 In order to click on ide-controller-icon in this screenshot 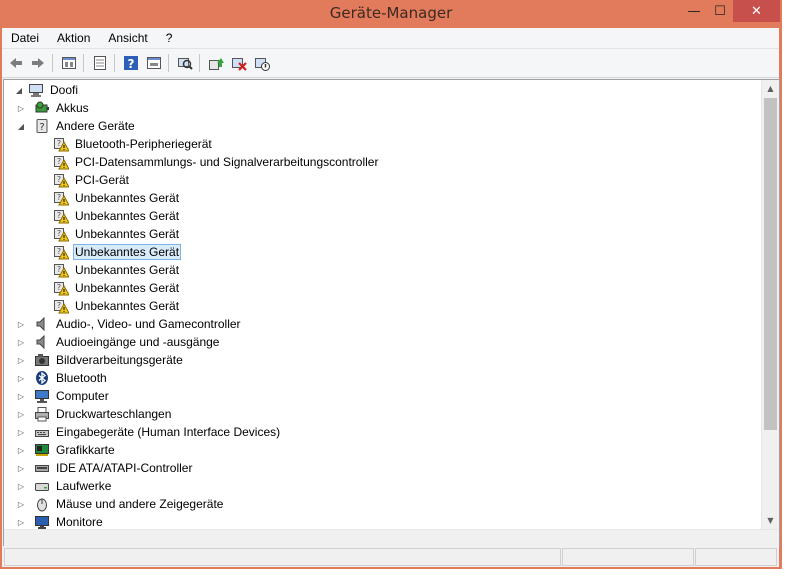, I will do `click(42, 468)`.